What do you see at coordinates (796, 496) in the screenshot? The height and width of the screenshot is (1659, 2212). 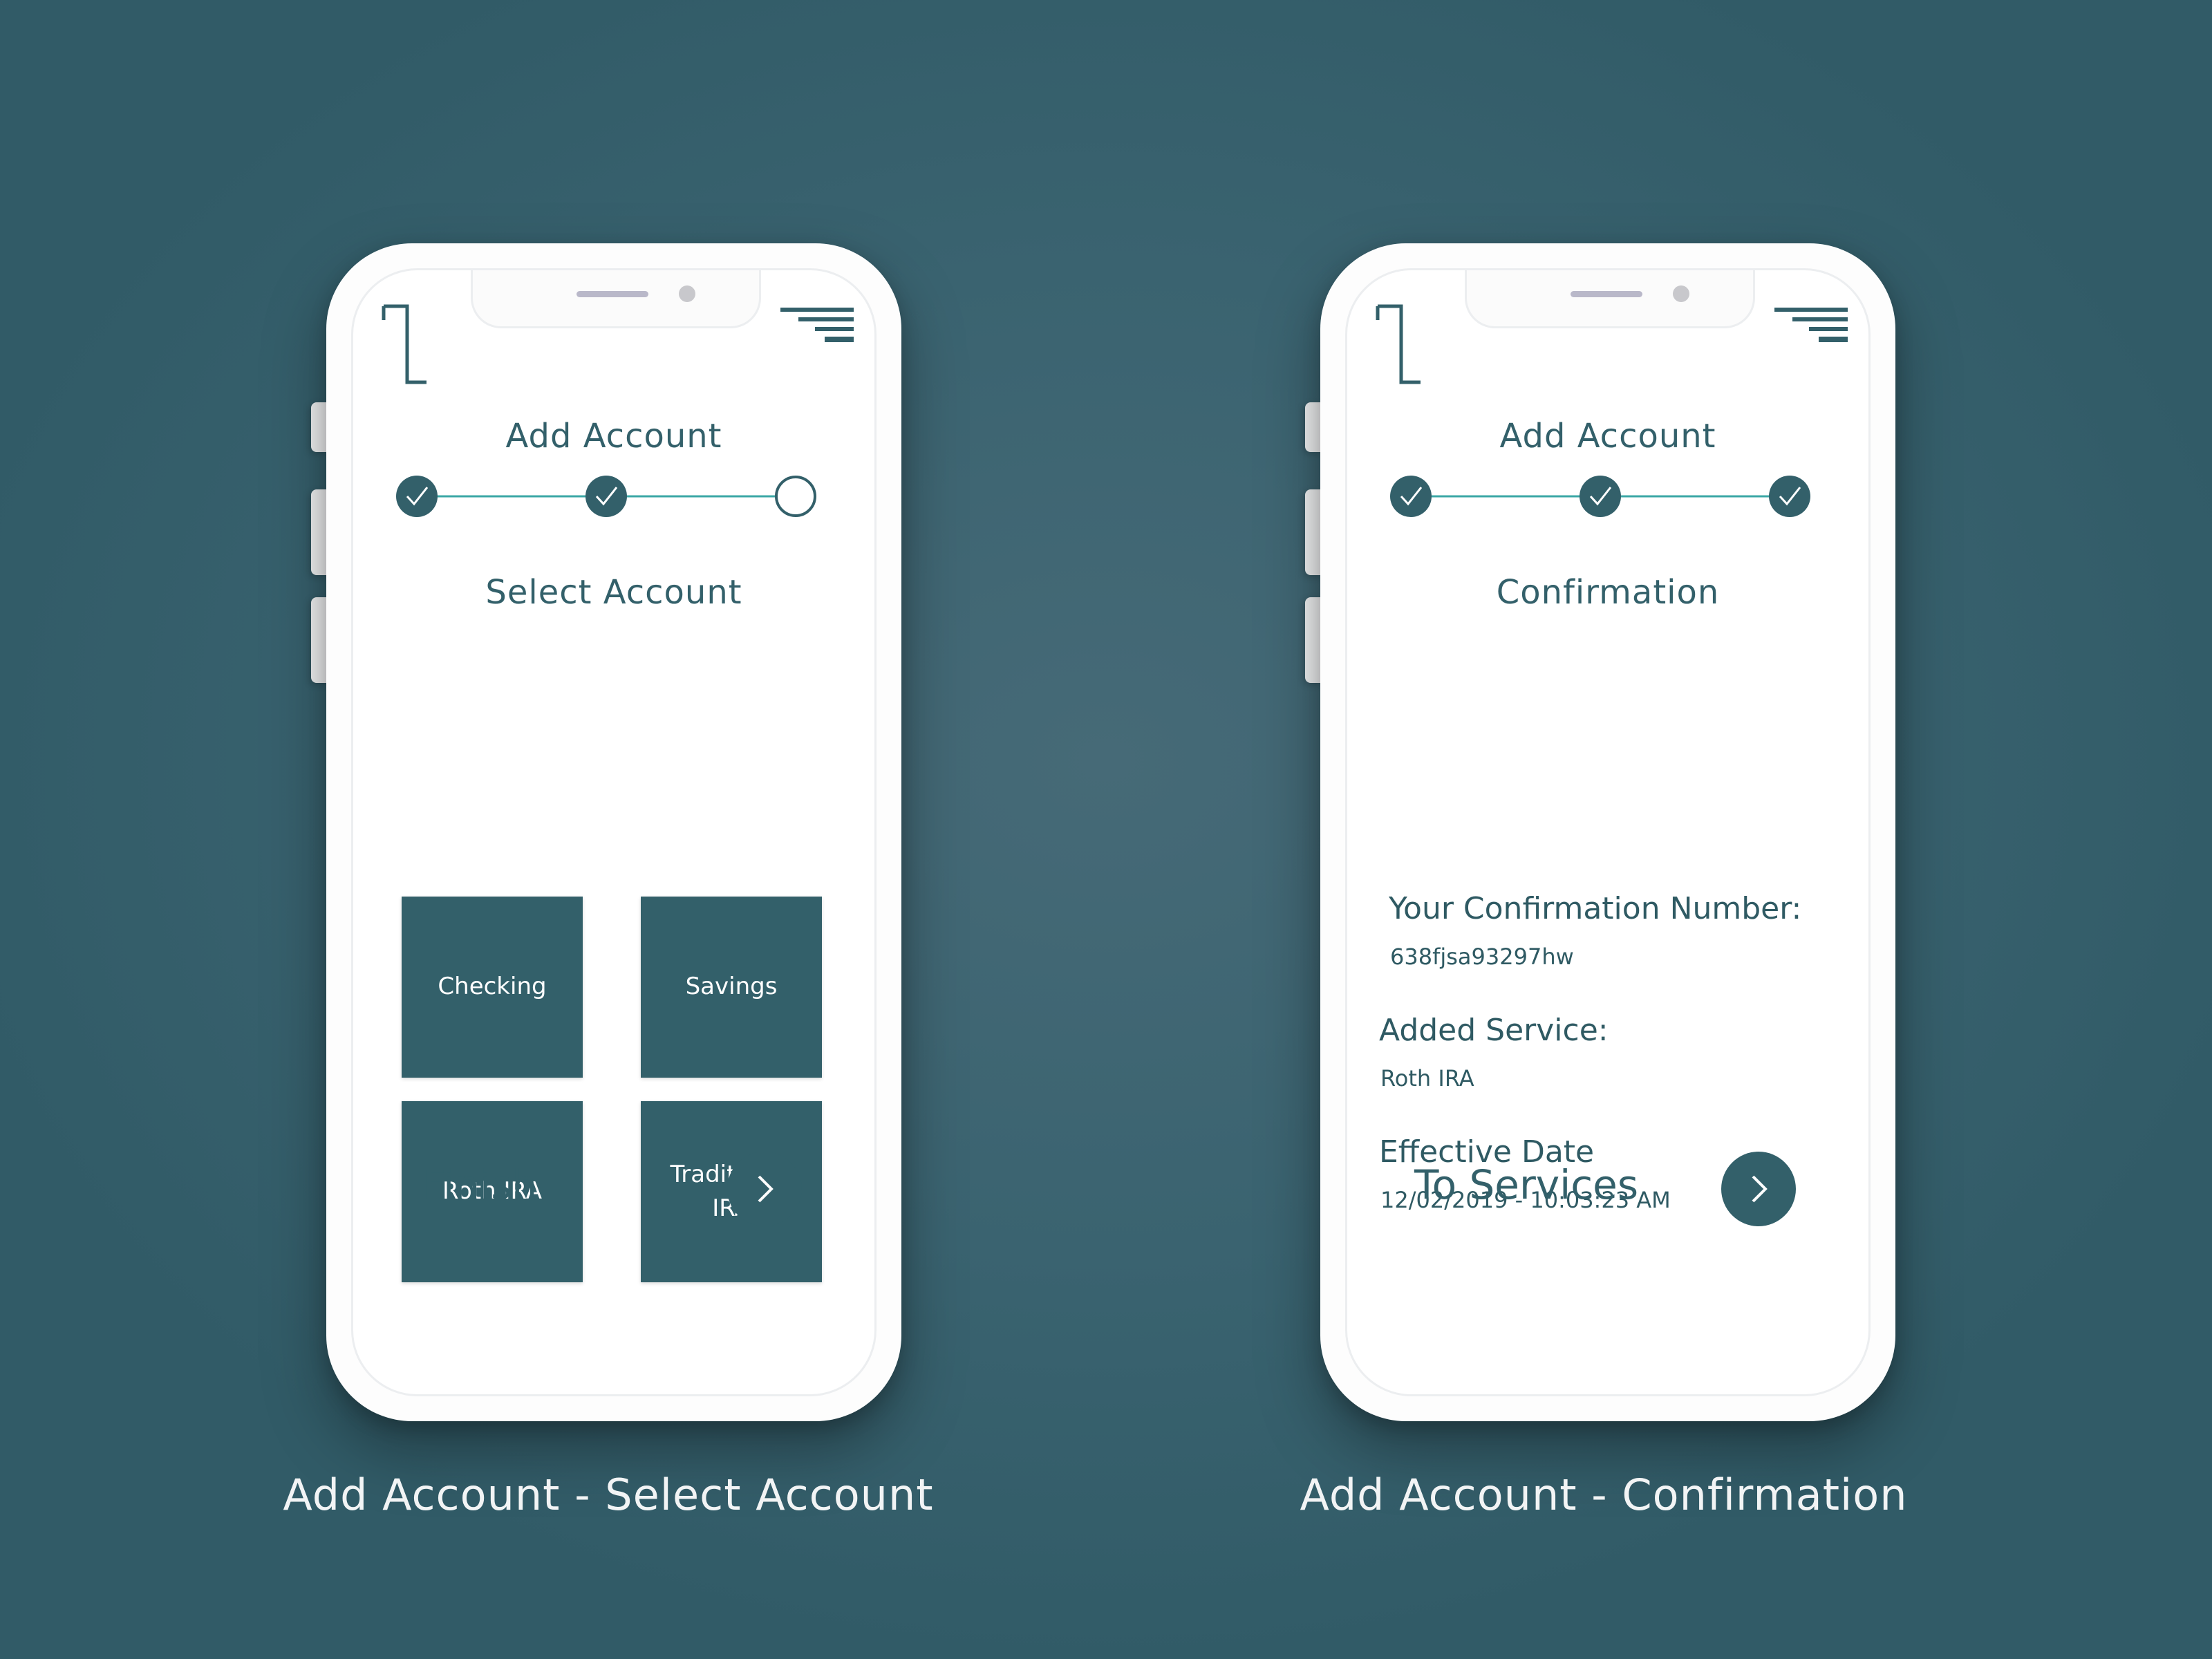 I see `step-3-incomplete-icon` at bounding box center [796, 496].